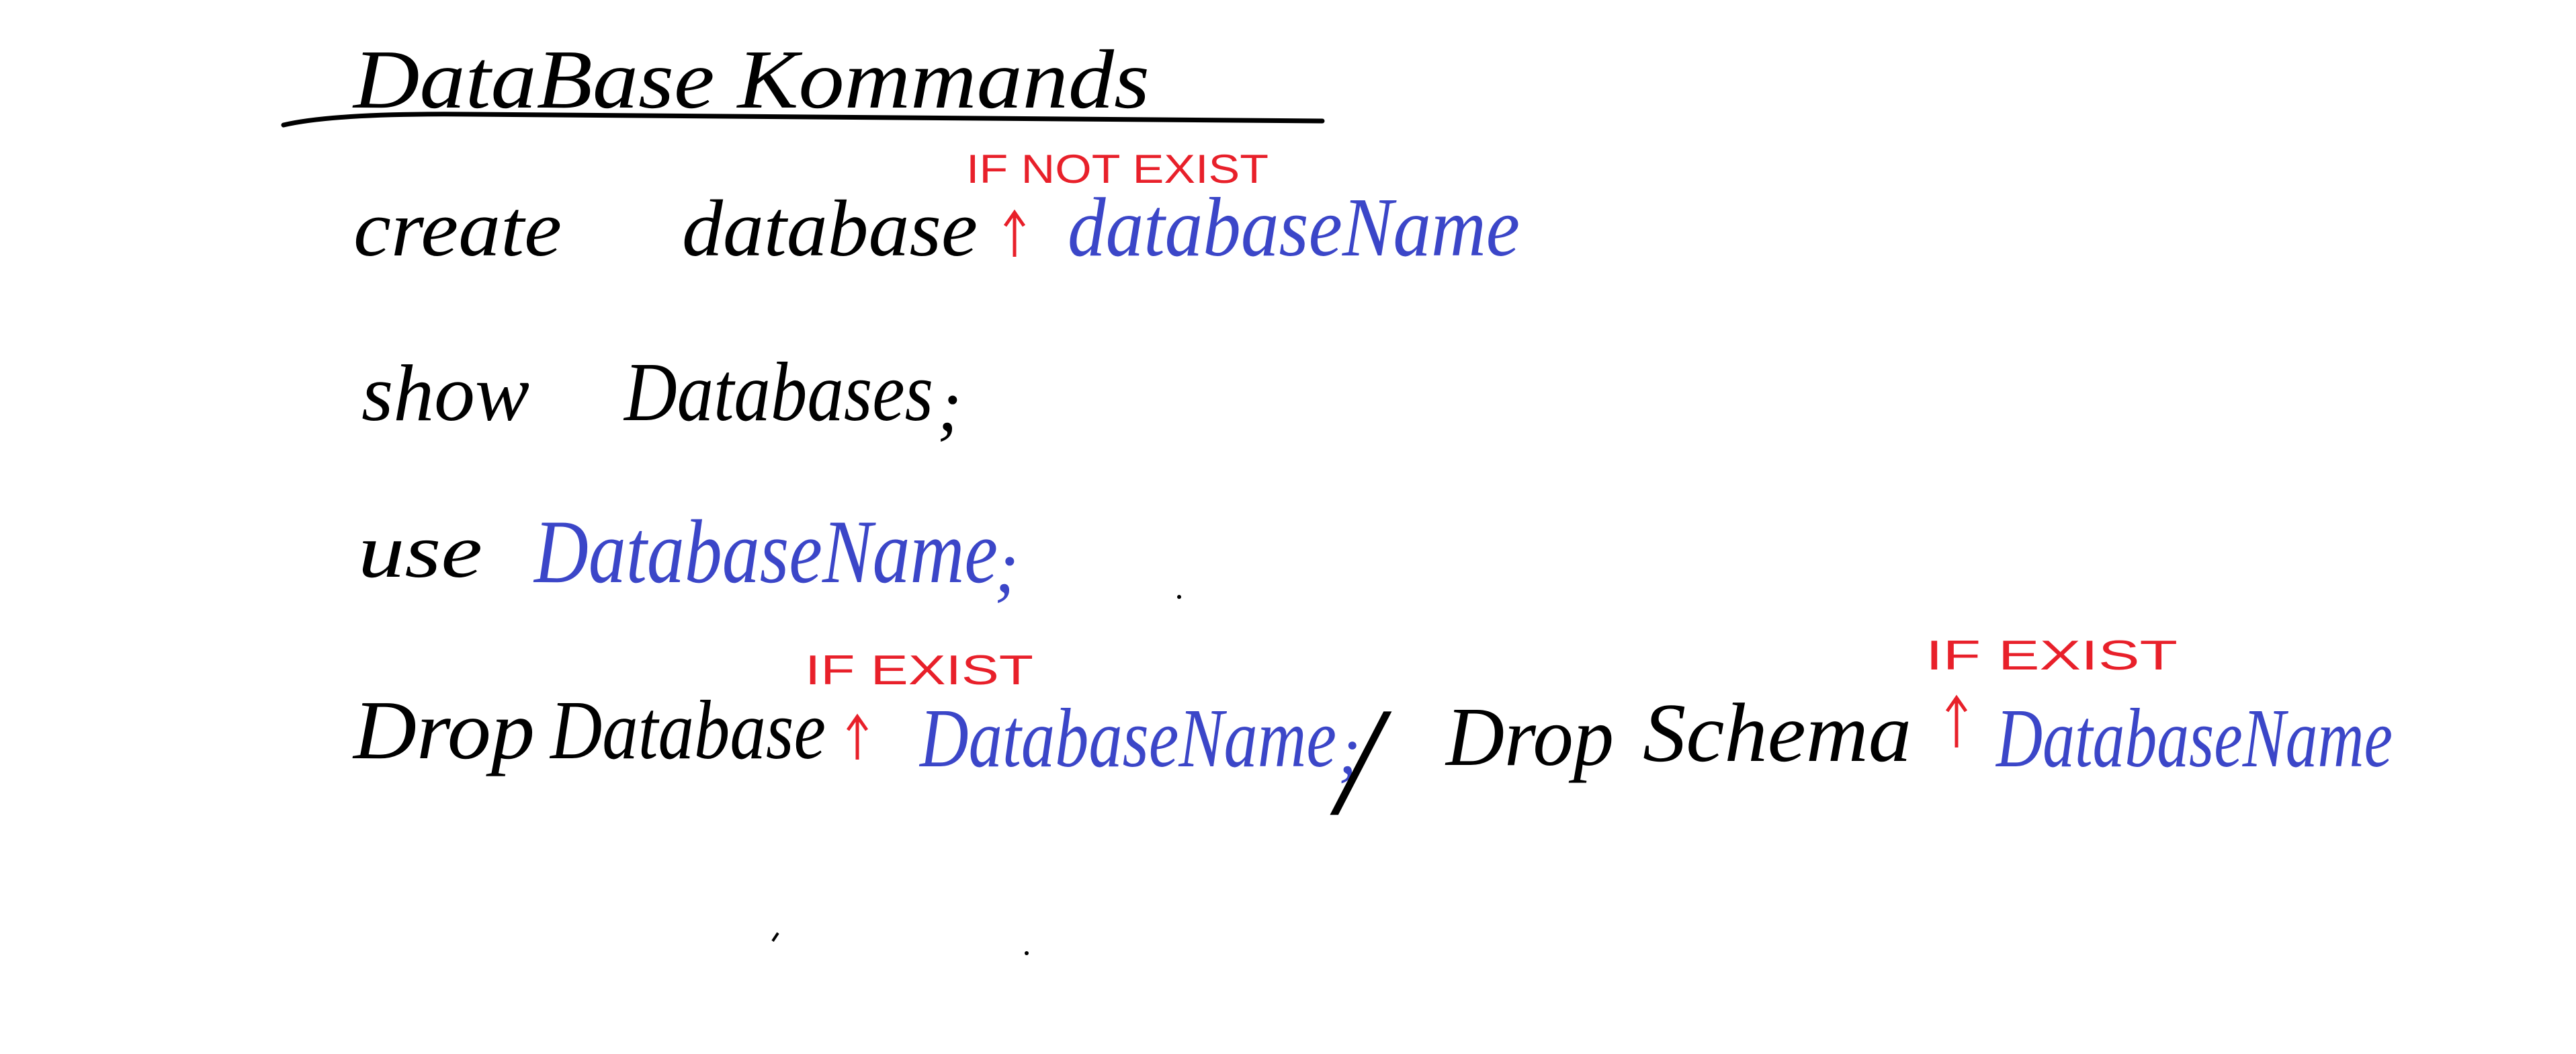 This screenshot has width=2576, height=1054. Describe the element at coordinates (687, 730) in the screenshot. I see `keyword-database: Database` at that location.